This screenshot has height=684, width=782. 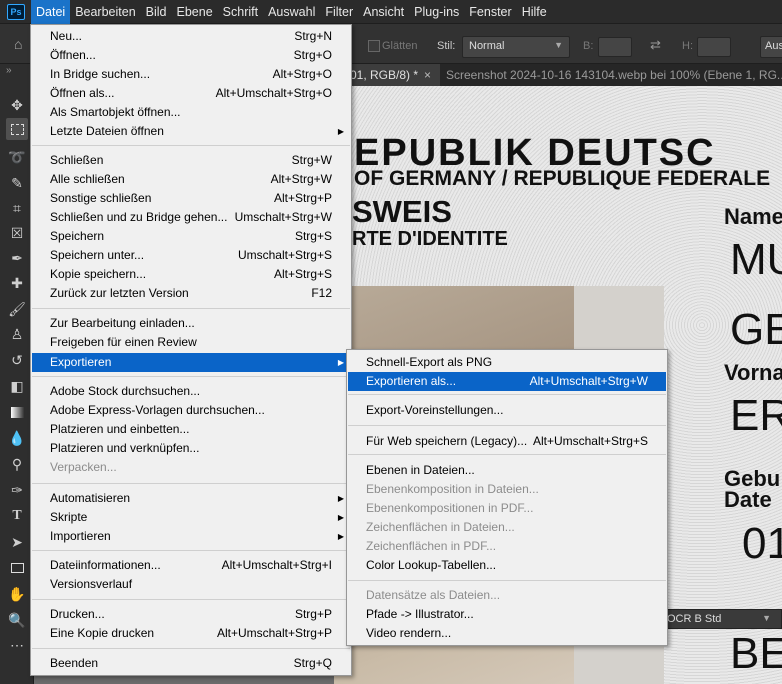 I want to click on blur-tool-icon: 💧, so click(x=17, y=438).